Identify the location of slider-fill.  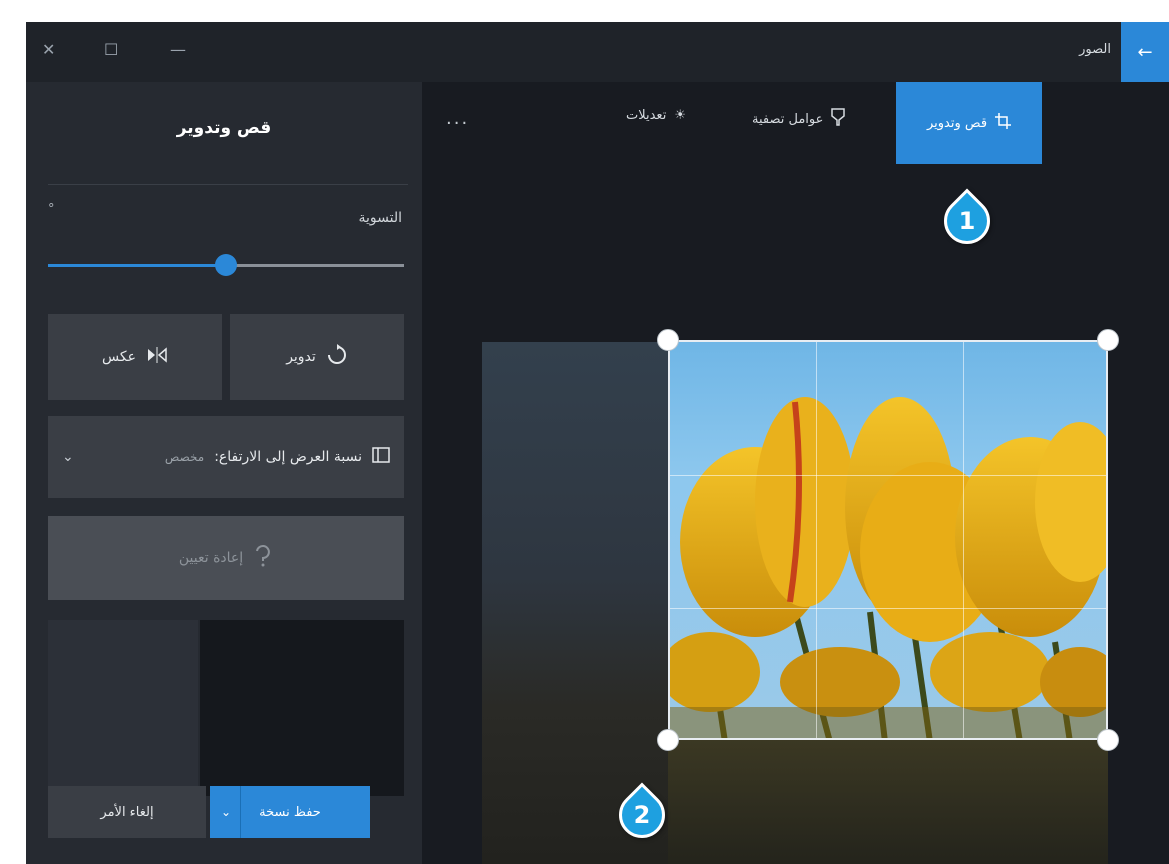
(137, 265).